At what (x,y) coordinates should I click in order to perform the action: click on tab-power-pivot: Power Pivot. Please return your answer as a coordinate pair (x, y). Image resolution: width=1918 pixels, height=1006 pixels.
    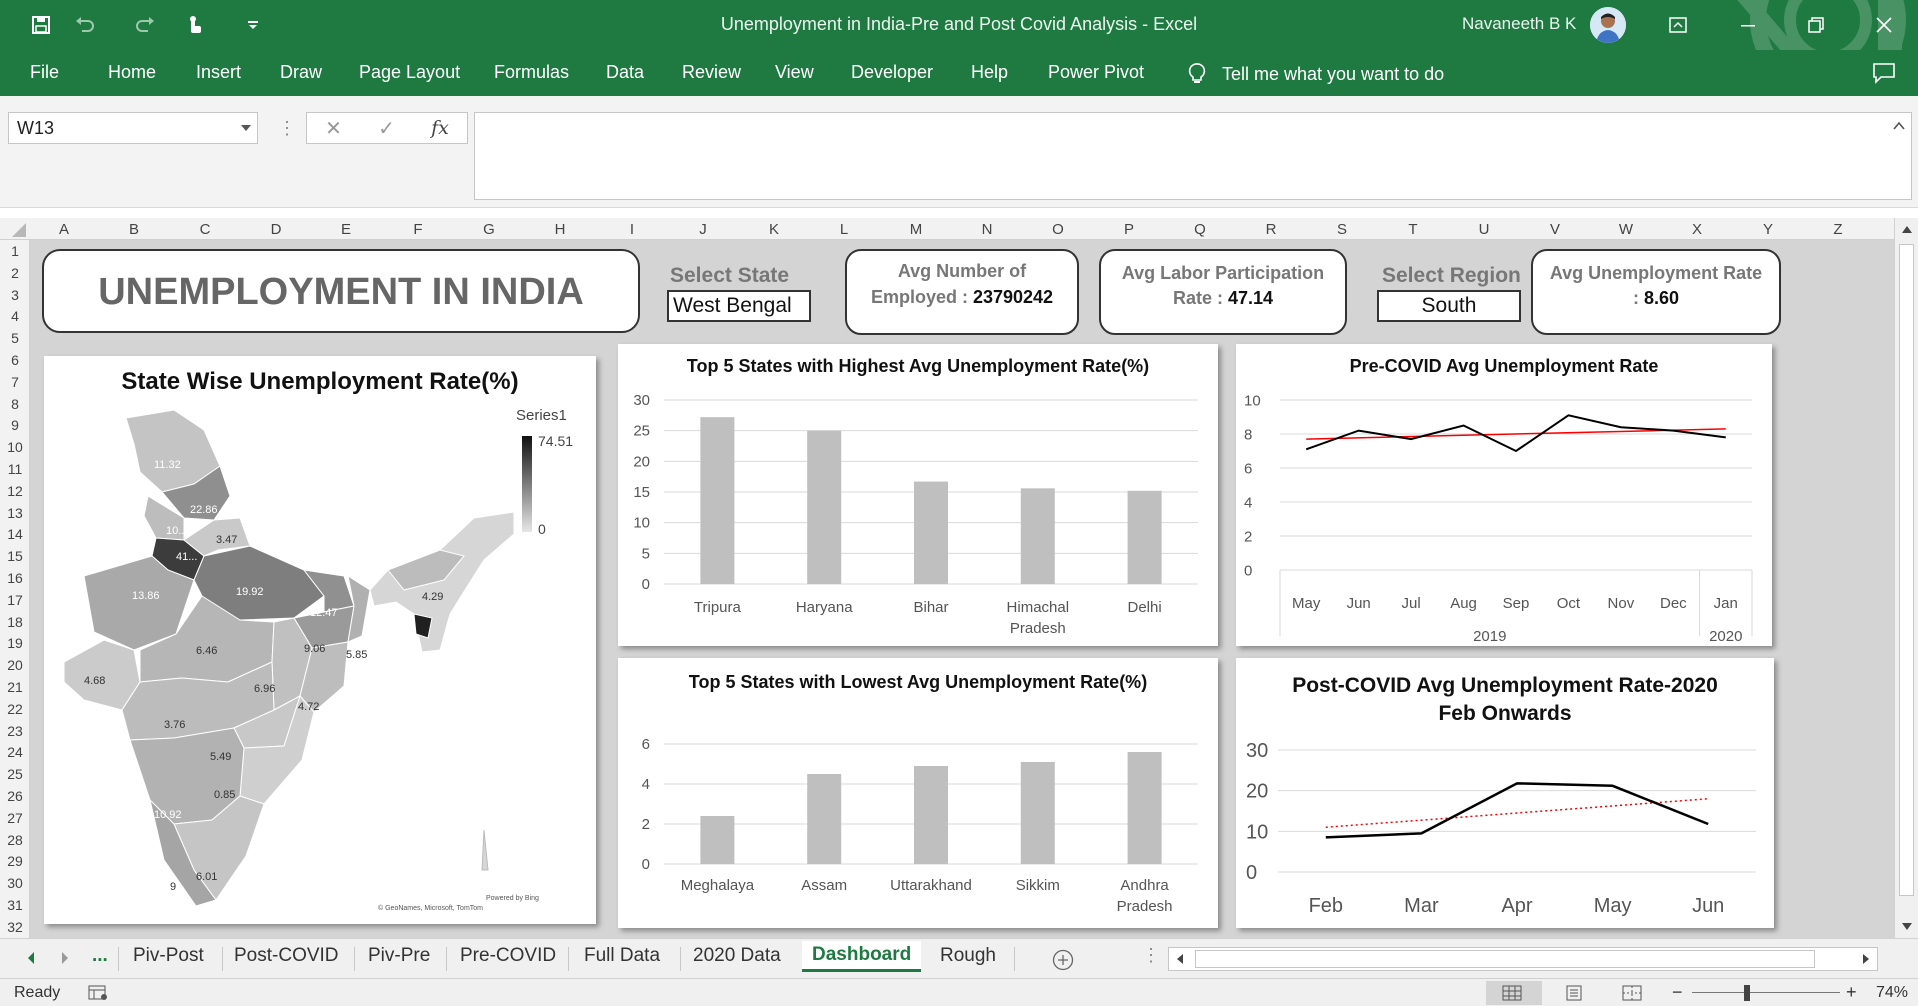
    Looking at the image, I should click on (1096, 72).